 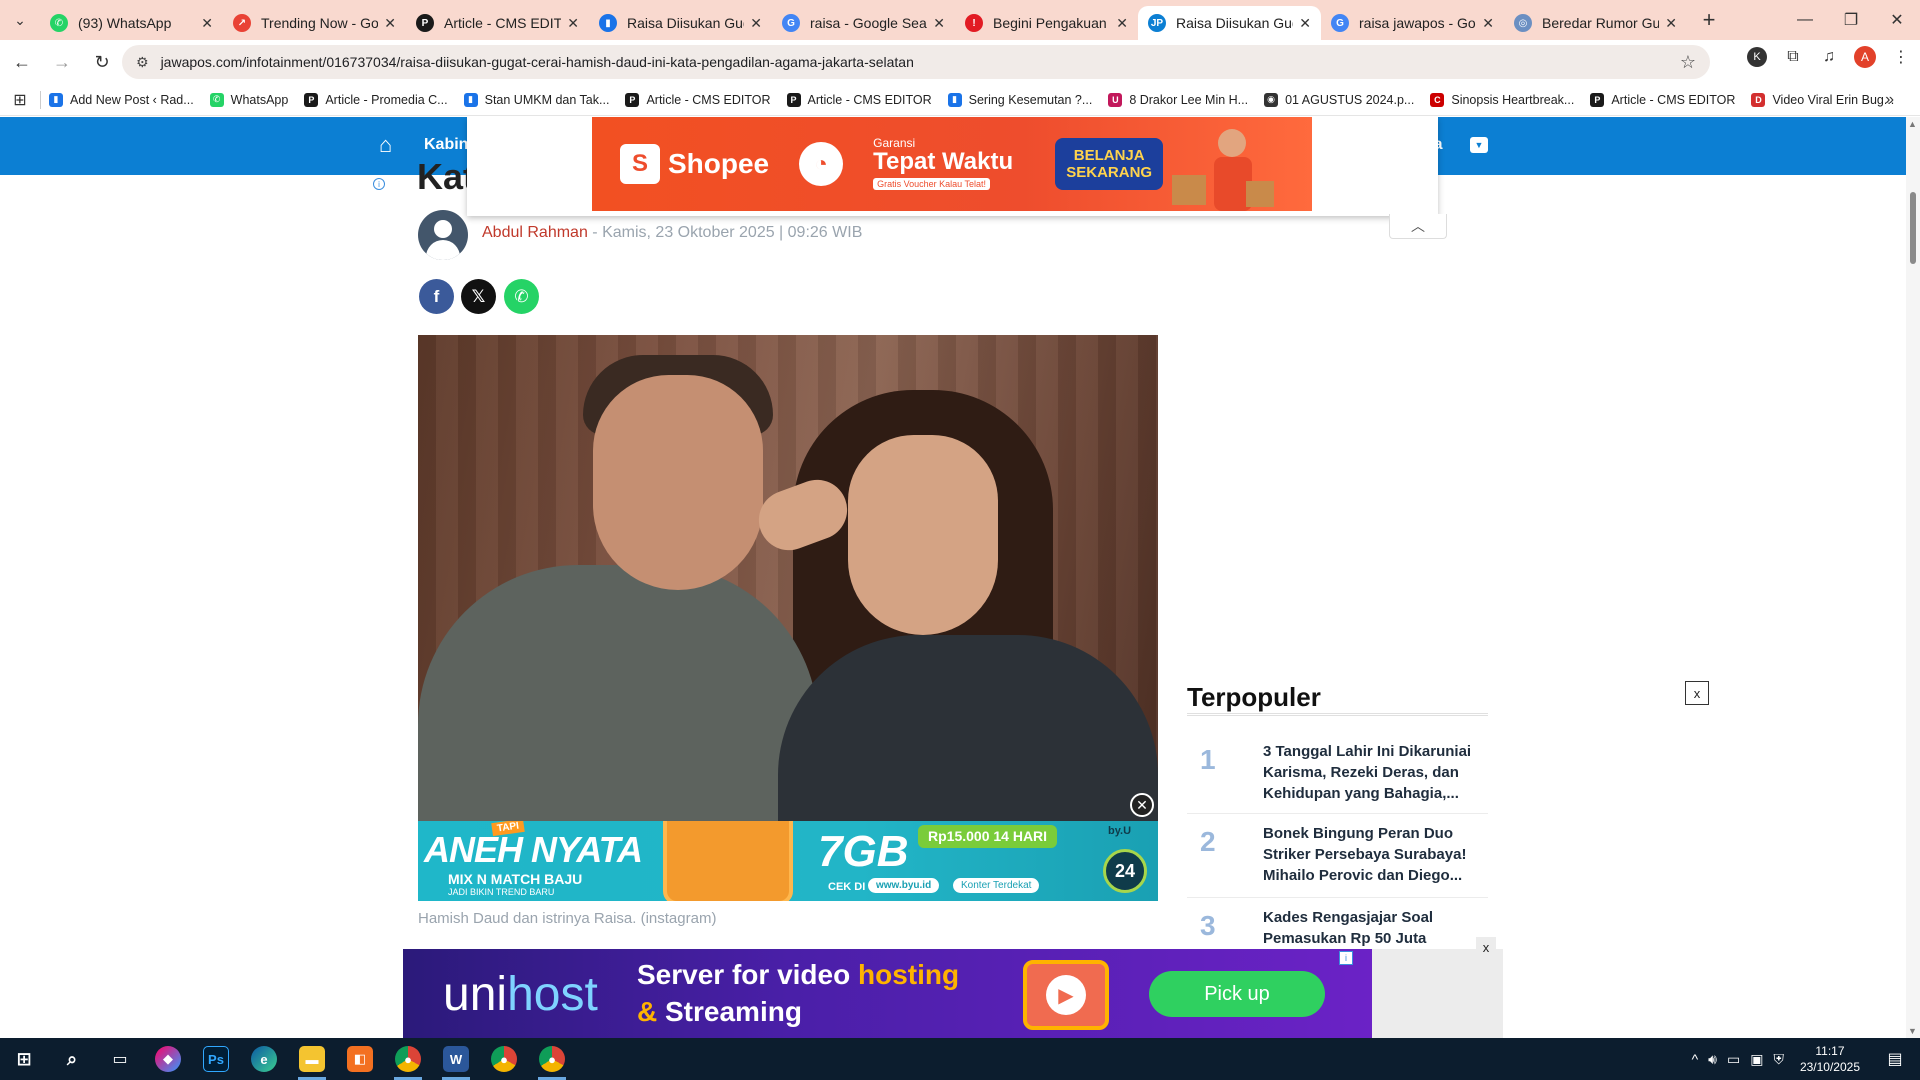 I want to click on chrome-profile-icon: ●, so click(x=408, y=1059).